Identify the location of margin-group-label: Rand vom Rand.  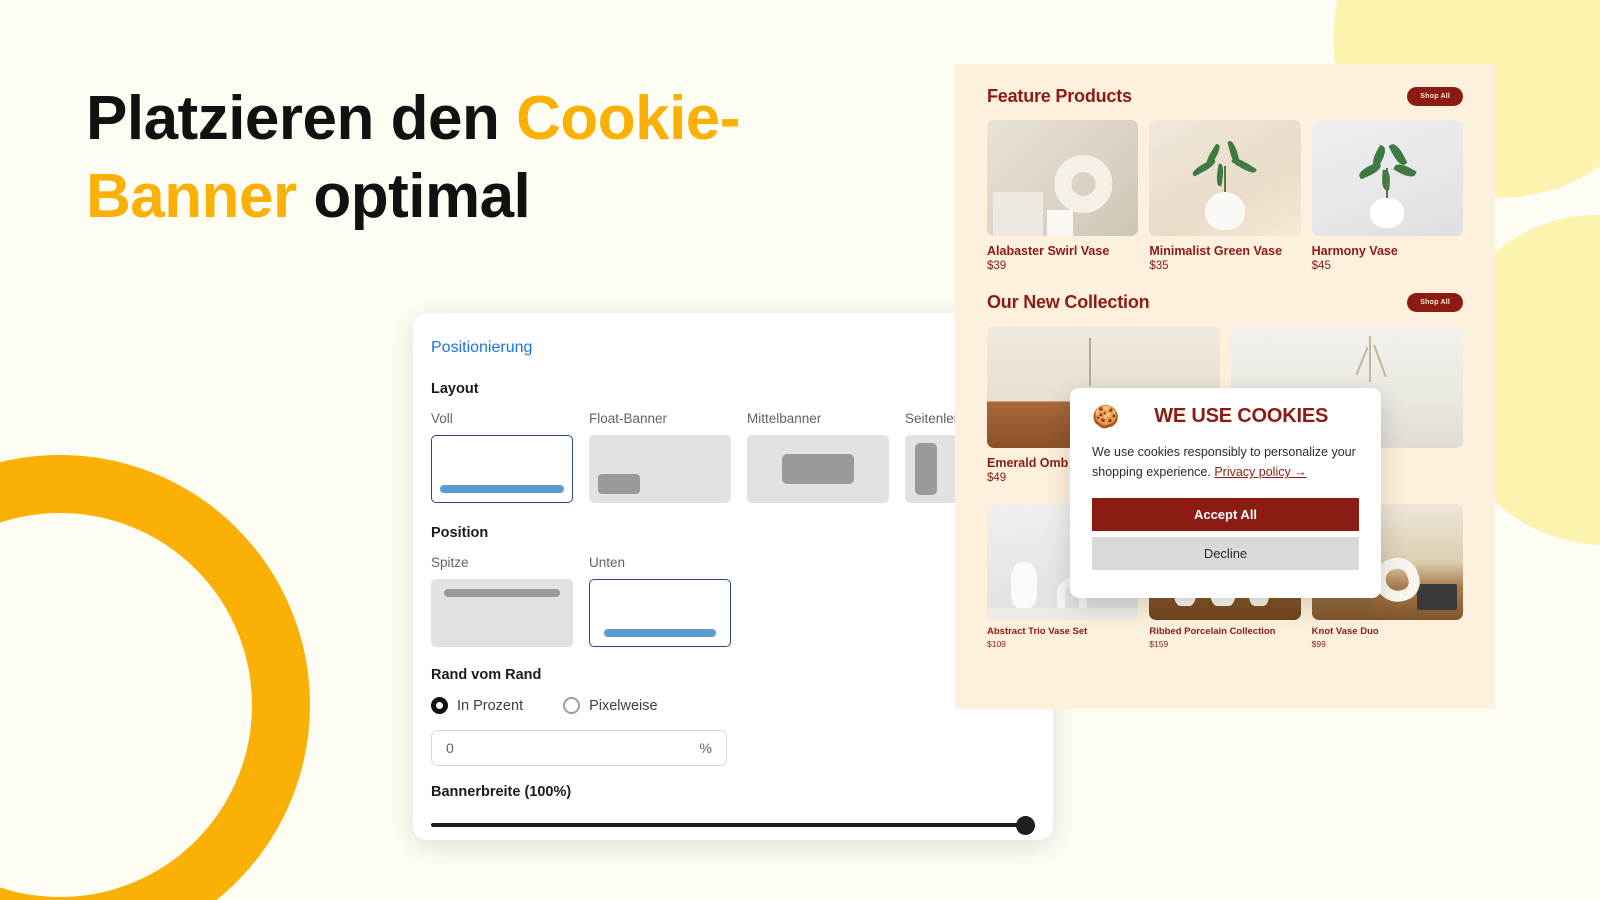
(486, 675).